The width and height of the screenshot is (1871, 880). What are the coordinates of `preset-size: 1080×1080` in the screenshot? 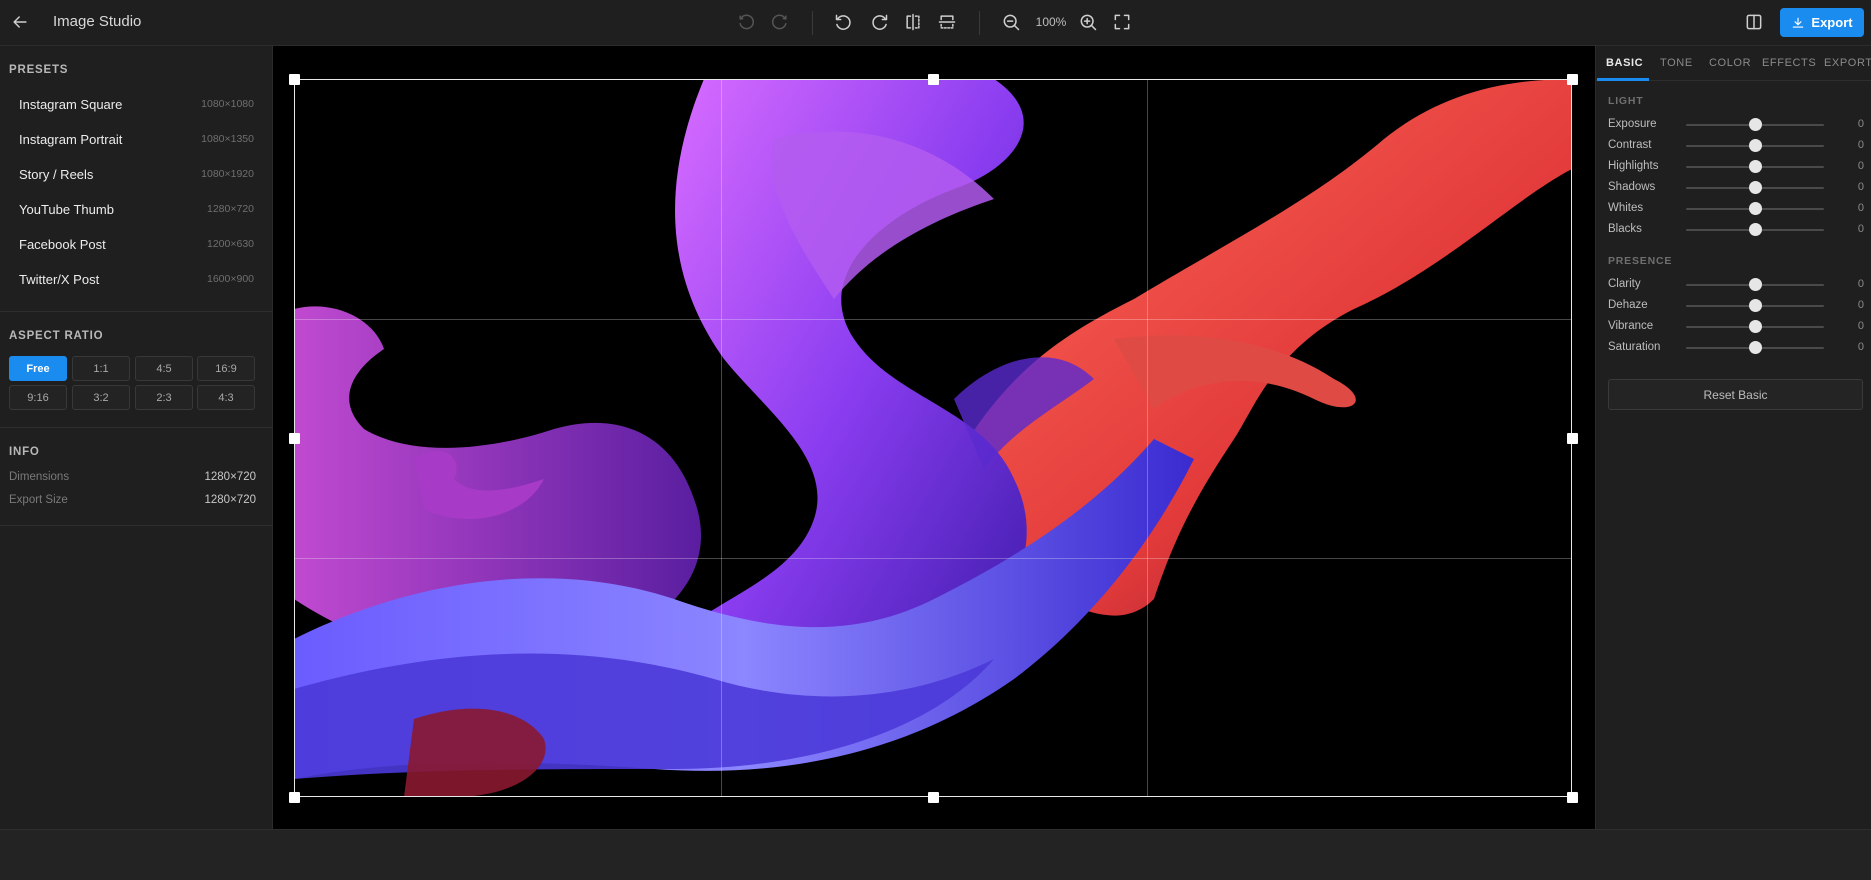 It's located at (227, 104).